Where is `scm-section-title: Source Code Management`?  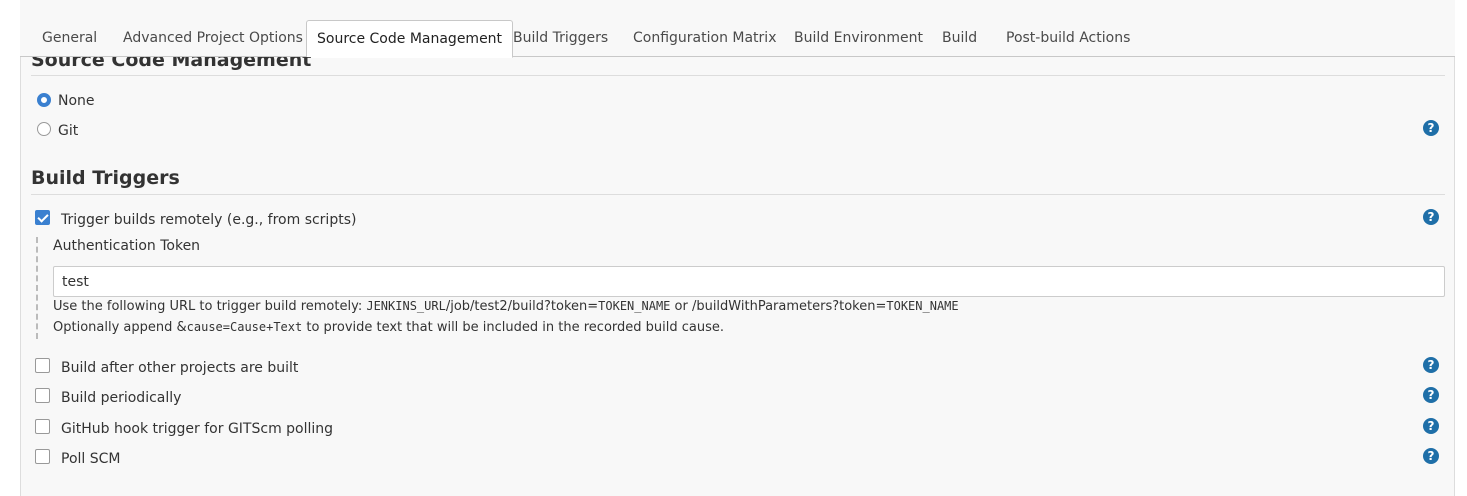
scm-section-title: Source Code Management is located at coordinates (171, 64).